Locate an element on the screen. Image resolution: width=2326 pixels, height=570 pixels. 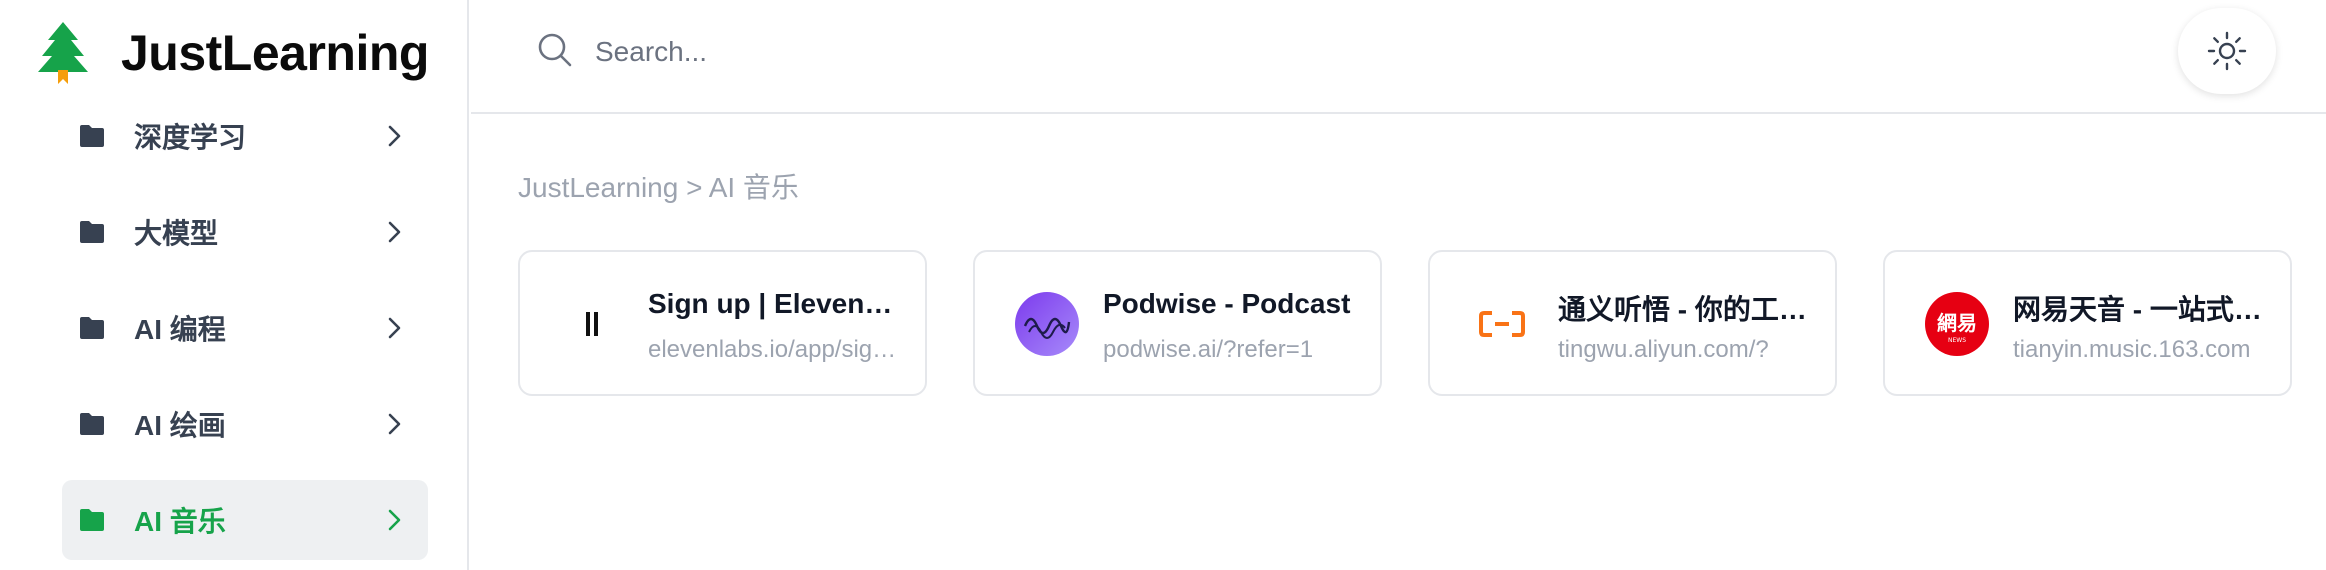
netease-icon: 網易 NEWS is located at coordinates (1957, 324).